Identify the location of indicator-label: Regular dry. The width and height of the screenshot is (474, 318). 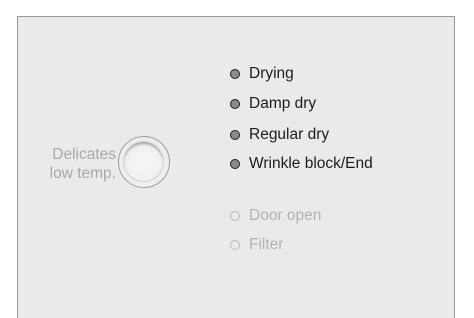
(289, 134).